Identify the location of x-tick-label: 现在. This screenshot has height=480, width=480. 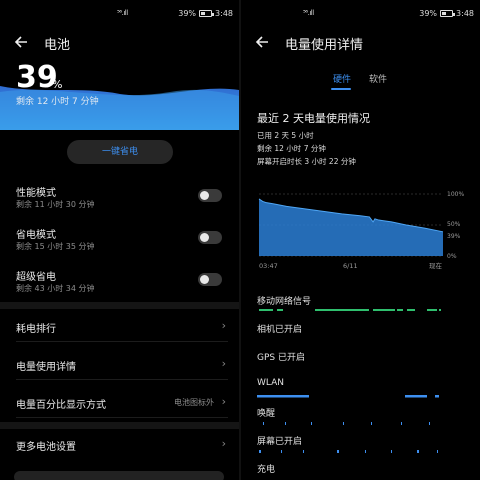
(436, 265).